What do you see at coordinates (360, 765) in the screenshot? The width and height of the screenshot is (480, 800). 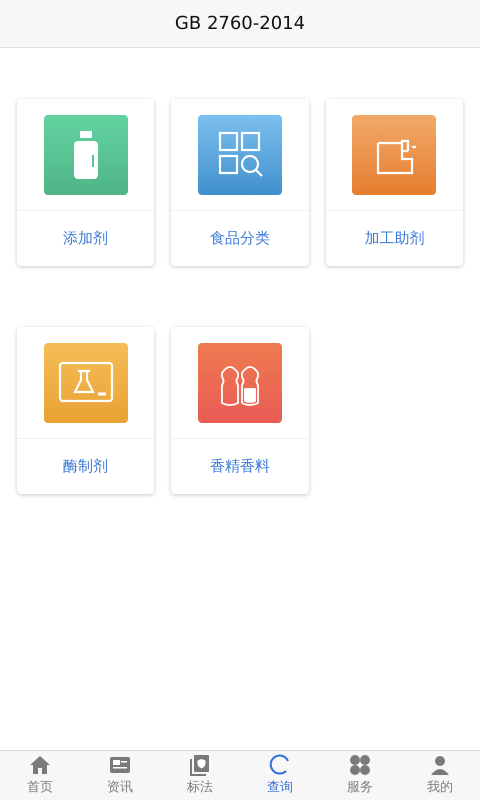 I see `clover-icon` at bounding box center [360, 765].